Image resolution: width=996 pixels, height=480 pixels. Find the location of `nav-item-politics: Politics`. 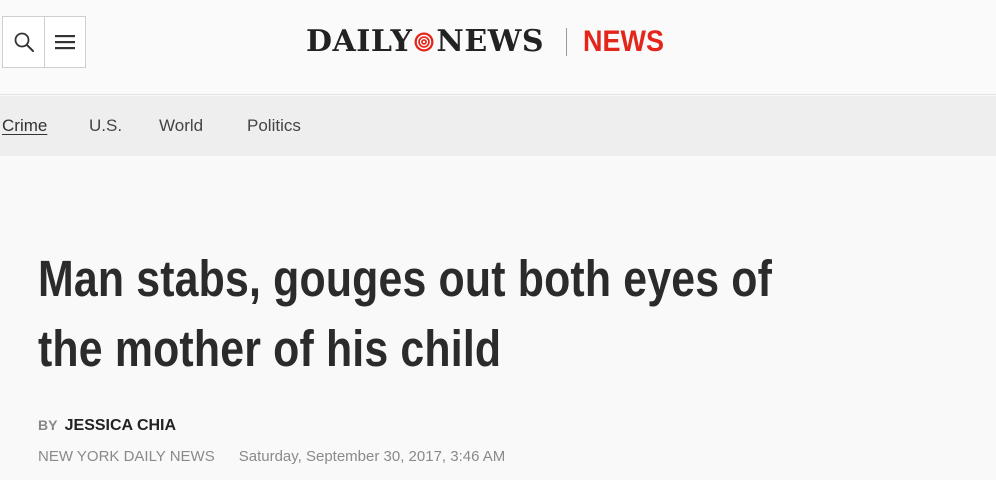

nav-item-politics: Politics is located at coordinates (274, 126).